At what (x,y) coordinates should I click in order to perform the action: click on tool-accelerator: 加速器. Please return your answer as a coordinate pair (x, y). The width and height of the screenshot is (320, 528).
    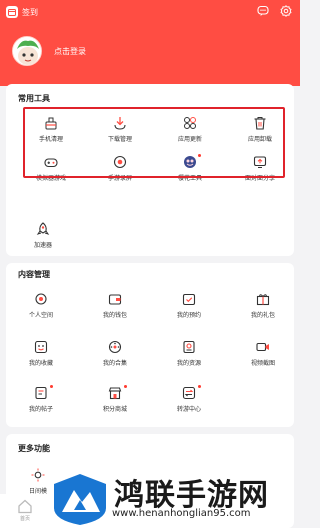
    Looking at the image, I should click on (43, 238).